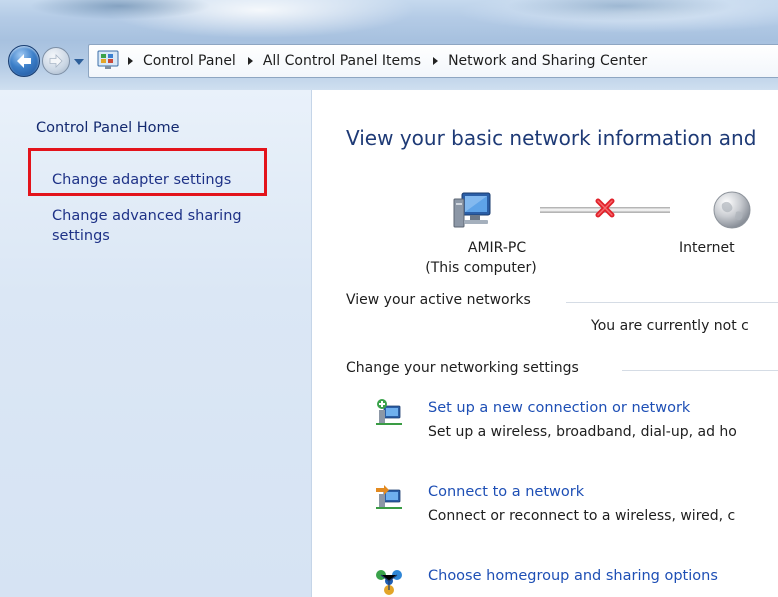 The image size is (778, 597). What do you see at coordinates (547, 61) in the screenshot?
I see `breadcrumb-network-sharing-center: Network and Sharing Center` at bounding box center [547, 61].